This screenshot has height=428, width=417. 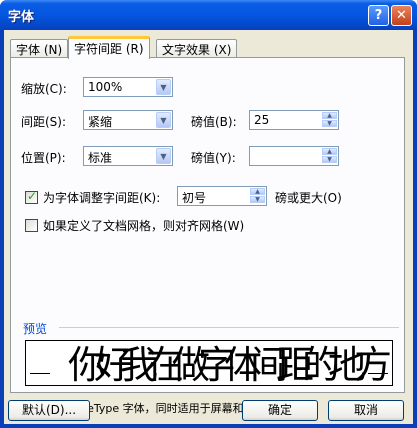 What do you see at coordinates (128, 120) in the screenshot?
I see `spacing-combo: 紧缩 ▼` at bounding box center [128, 120].